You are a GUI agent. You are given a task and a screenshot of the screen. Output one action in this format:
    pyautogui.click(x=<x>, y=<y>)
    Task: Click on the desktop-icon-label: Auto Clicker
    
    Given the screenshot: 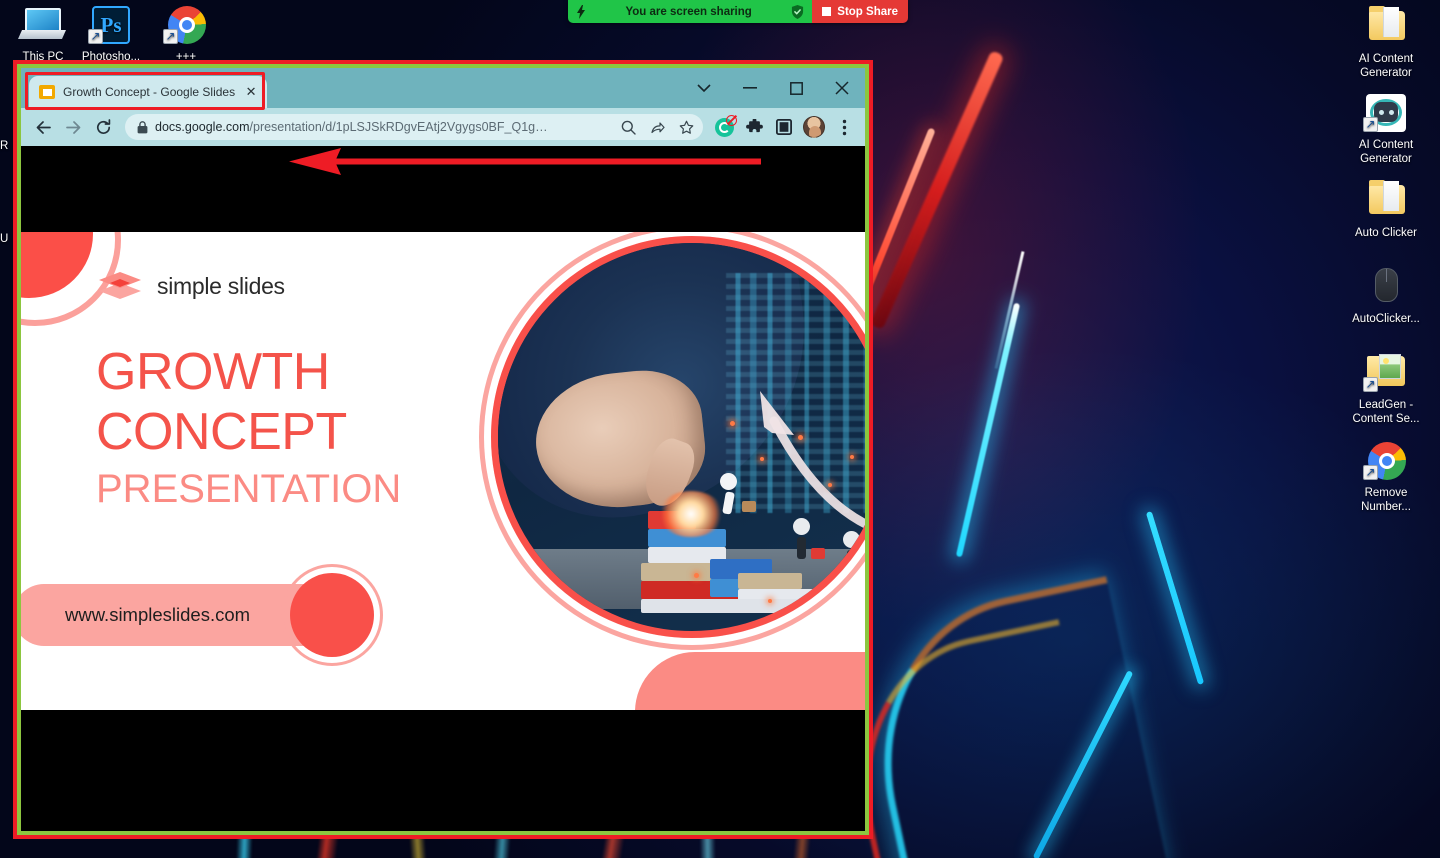 What is the action you would take?
    pyautogui.click(x=1386, y=233)
    